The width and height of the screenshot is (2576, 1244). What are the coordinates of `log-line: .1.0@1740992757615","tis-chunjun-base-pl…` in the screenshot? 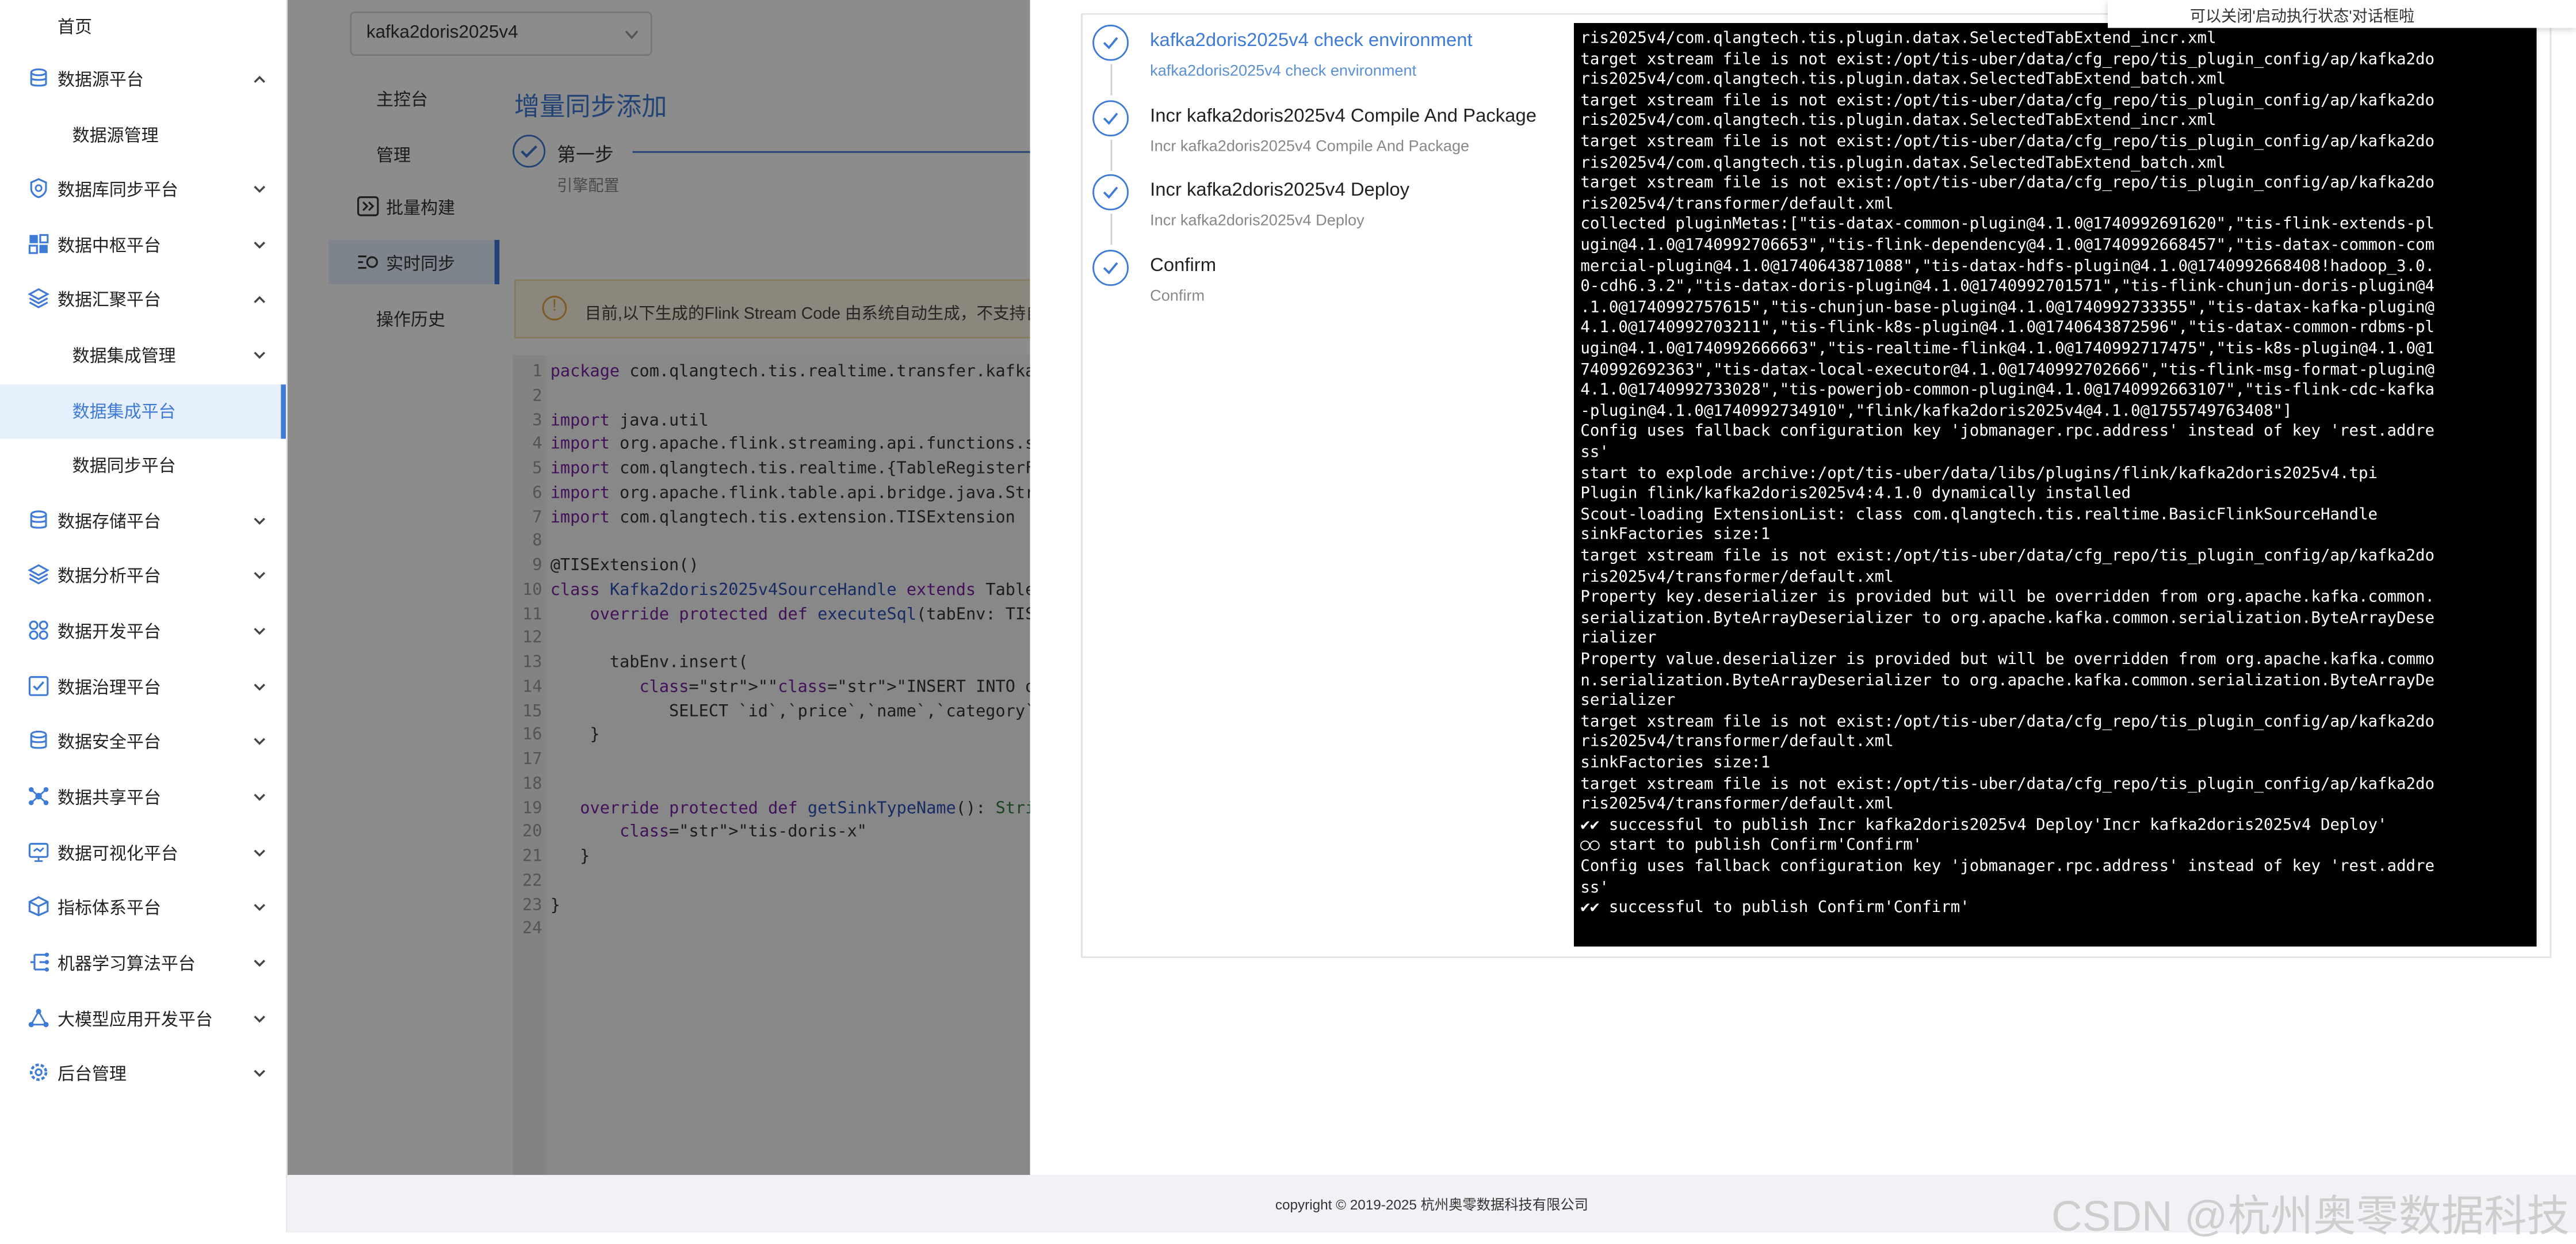 It's located at (2007, 308).